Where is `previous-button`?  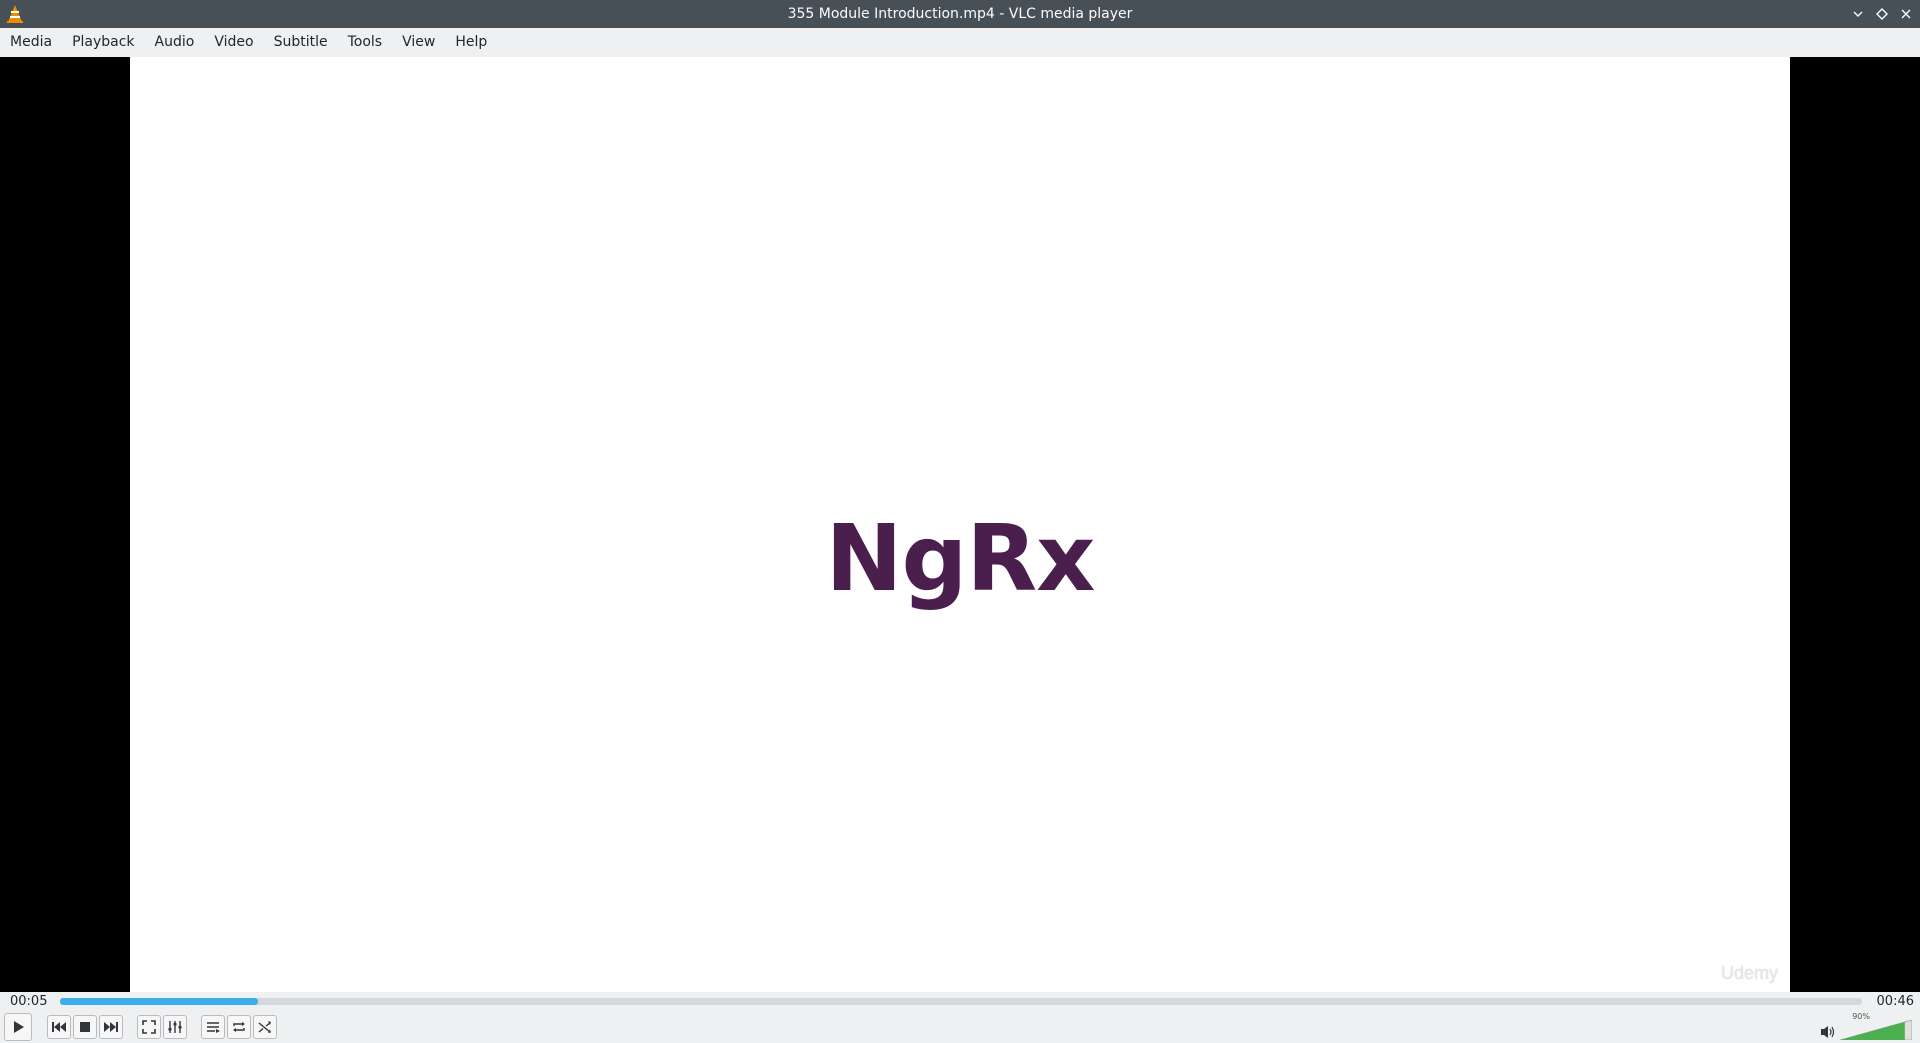
previous-button is located at coordinates (59, 1027).